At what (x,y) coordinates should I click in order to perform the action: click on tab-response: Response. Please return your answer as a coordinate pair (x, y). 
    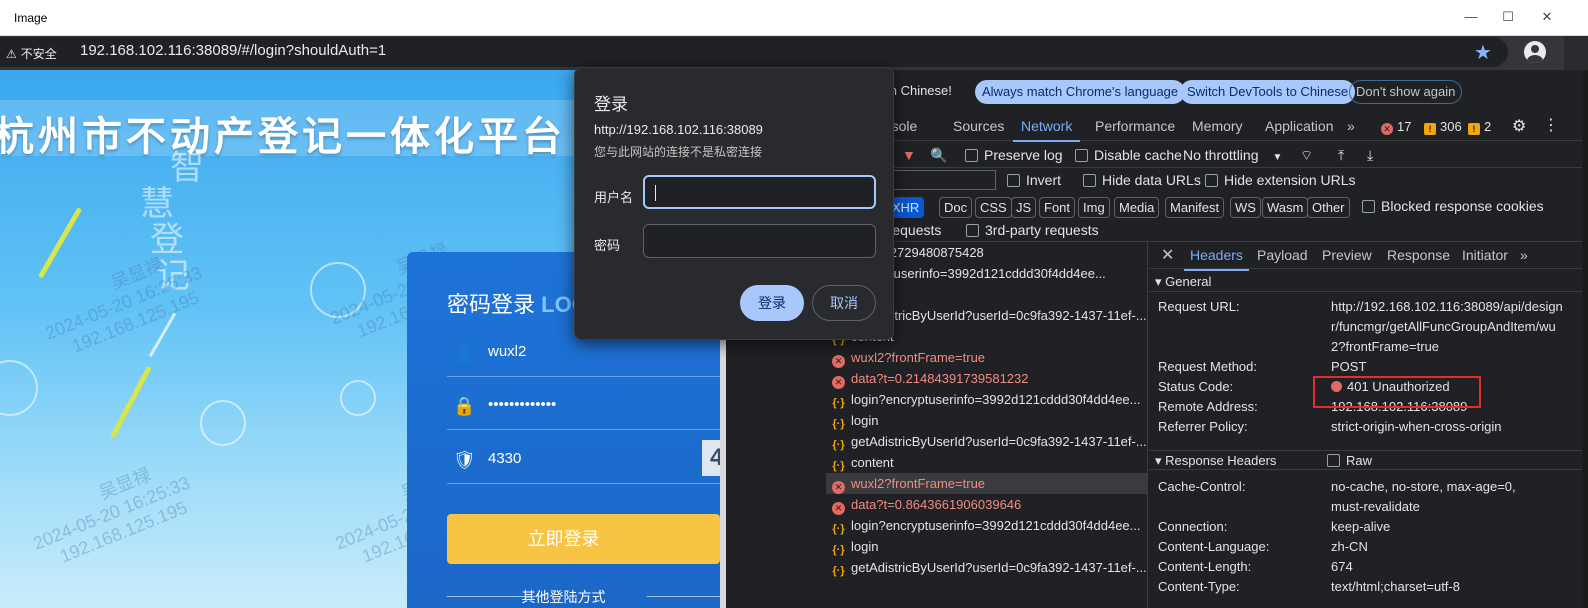
    Looking at the image, I should click on (1418, 255).